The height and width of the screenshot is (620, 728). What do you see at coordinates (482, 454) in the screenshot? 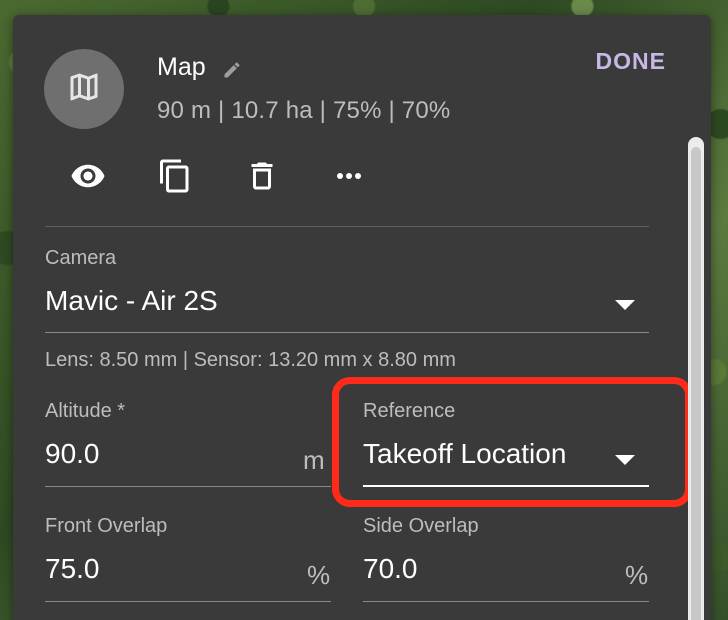
I see `reference-select-value: Takeoff Location` at bounding box center [482, 454].